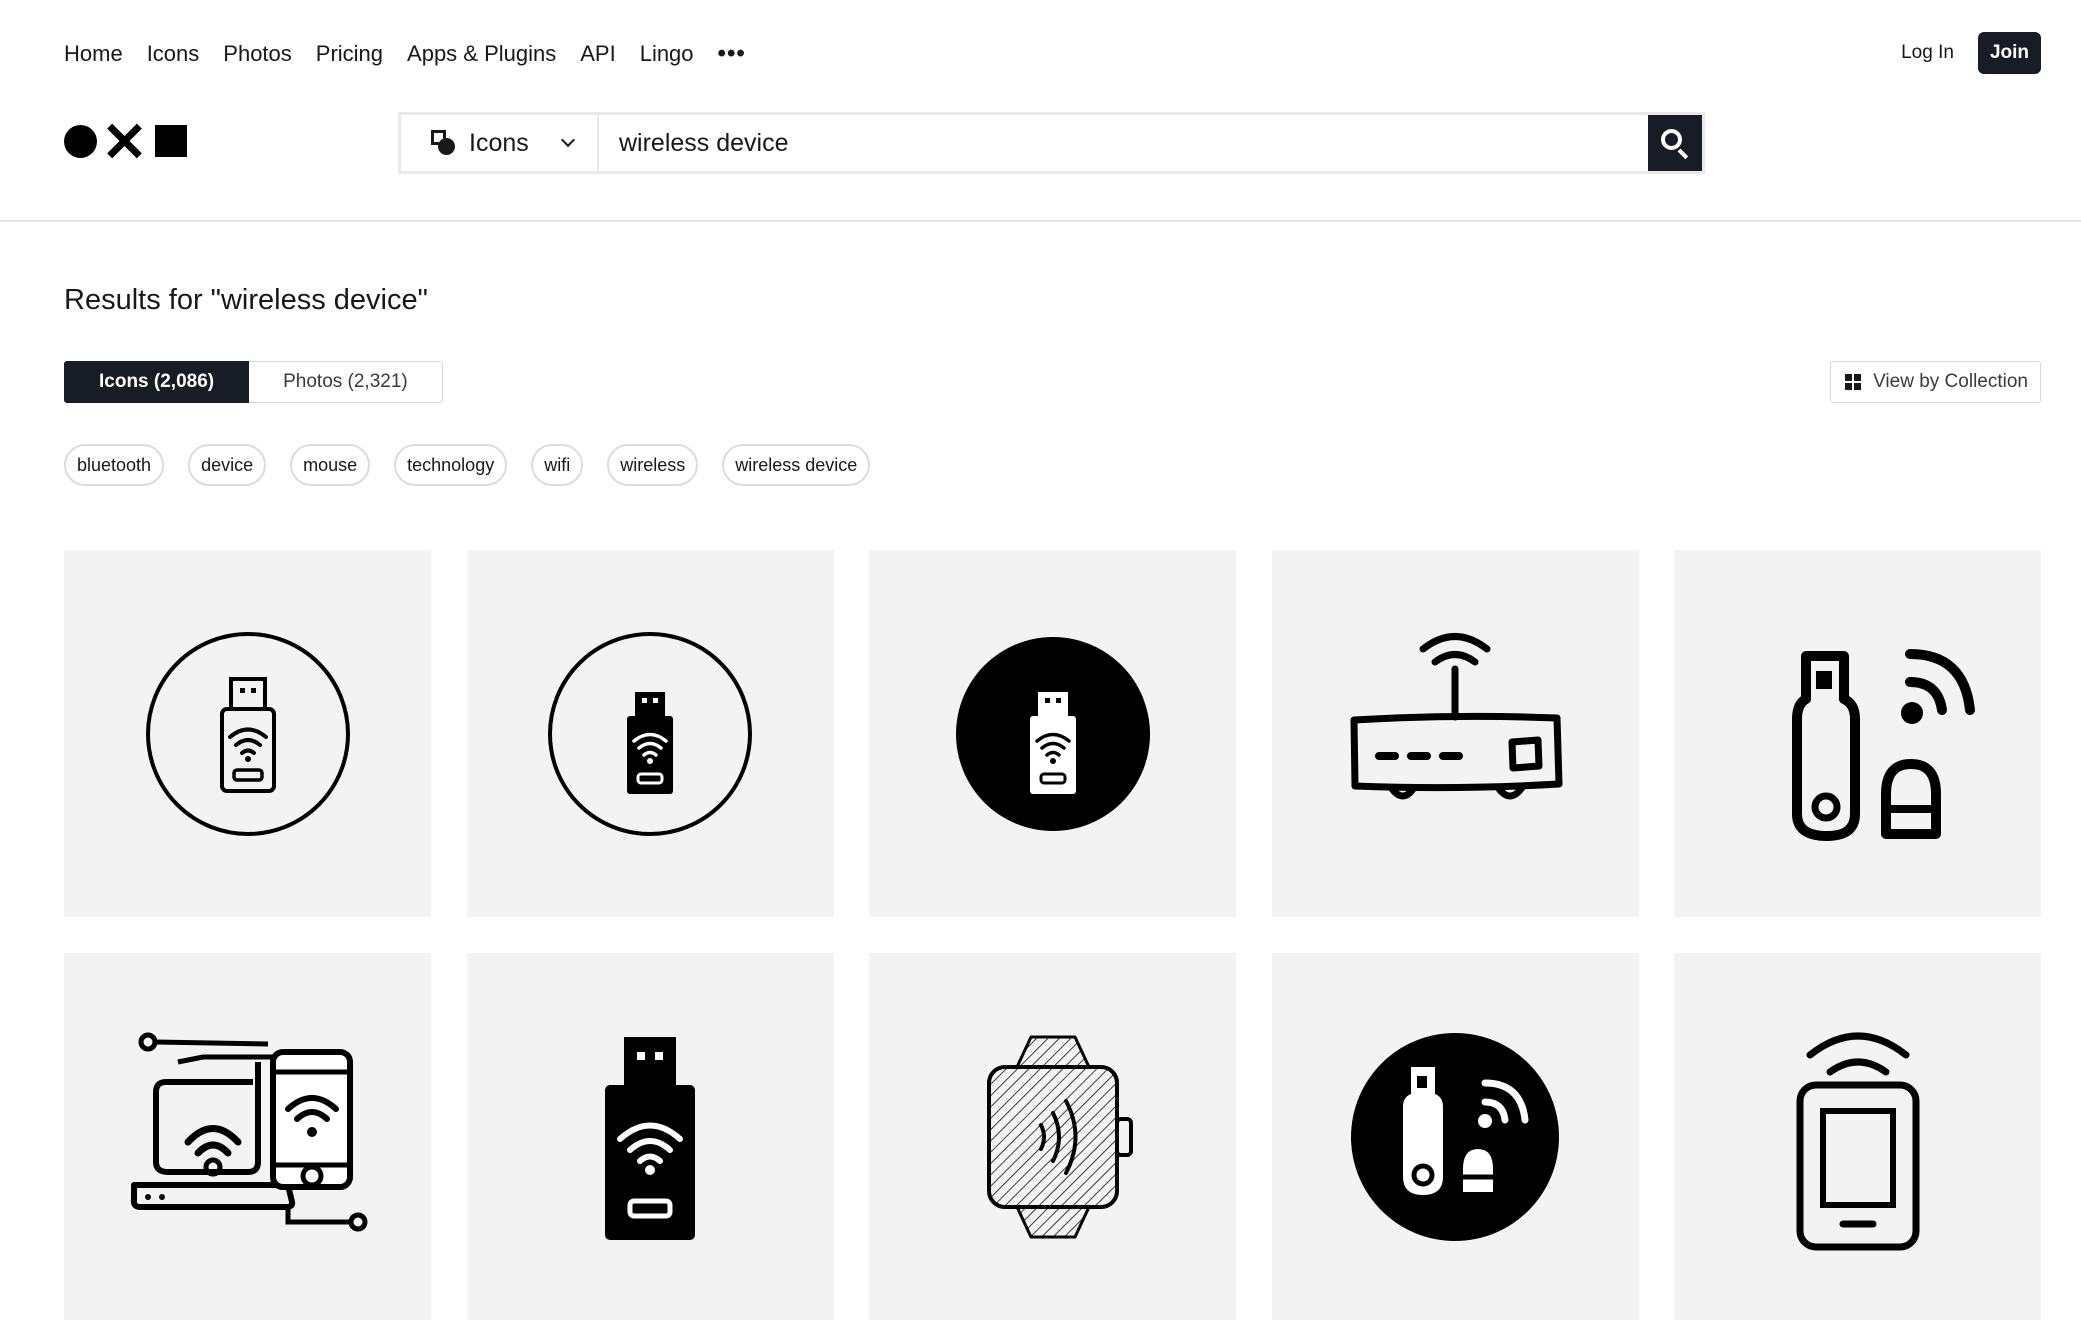 Image resolution: width=2081 pixels, height=1340 pixels. Describe the element at coordinates (1123, 143) in the screenshot. I see `search-input` at that location.